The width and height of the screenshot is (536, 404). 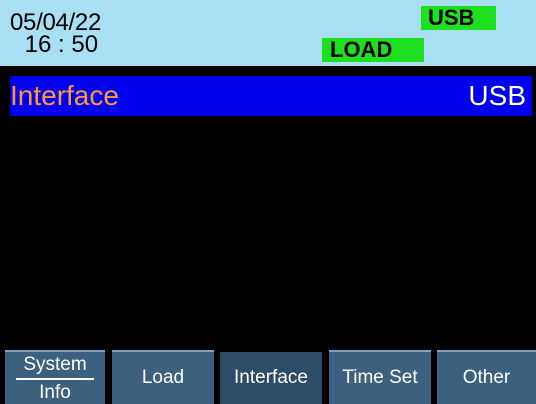 I want to click on interface-softkey-label: Interface, so click(x=271, y=377).